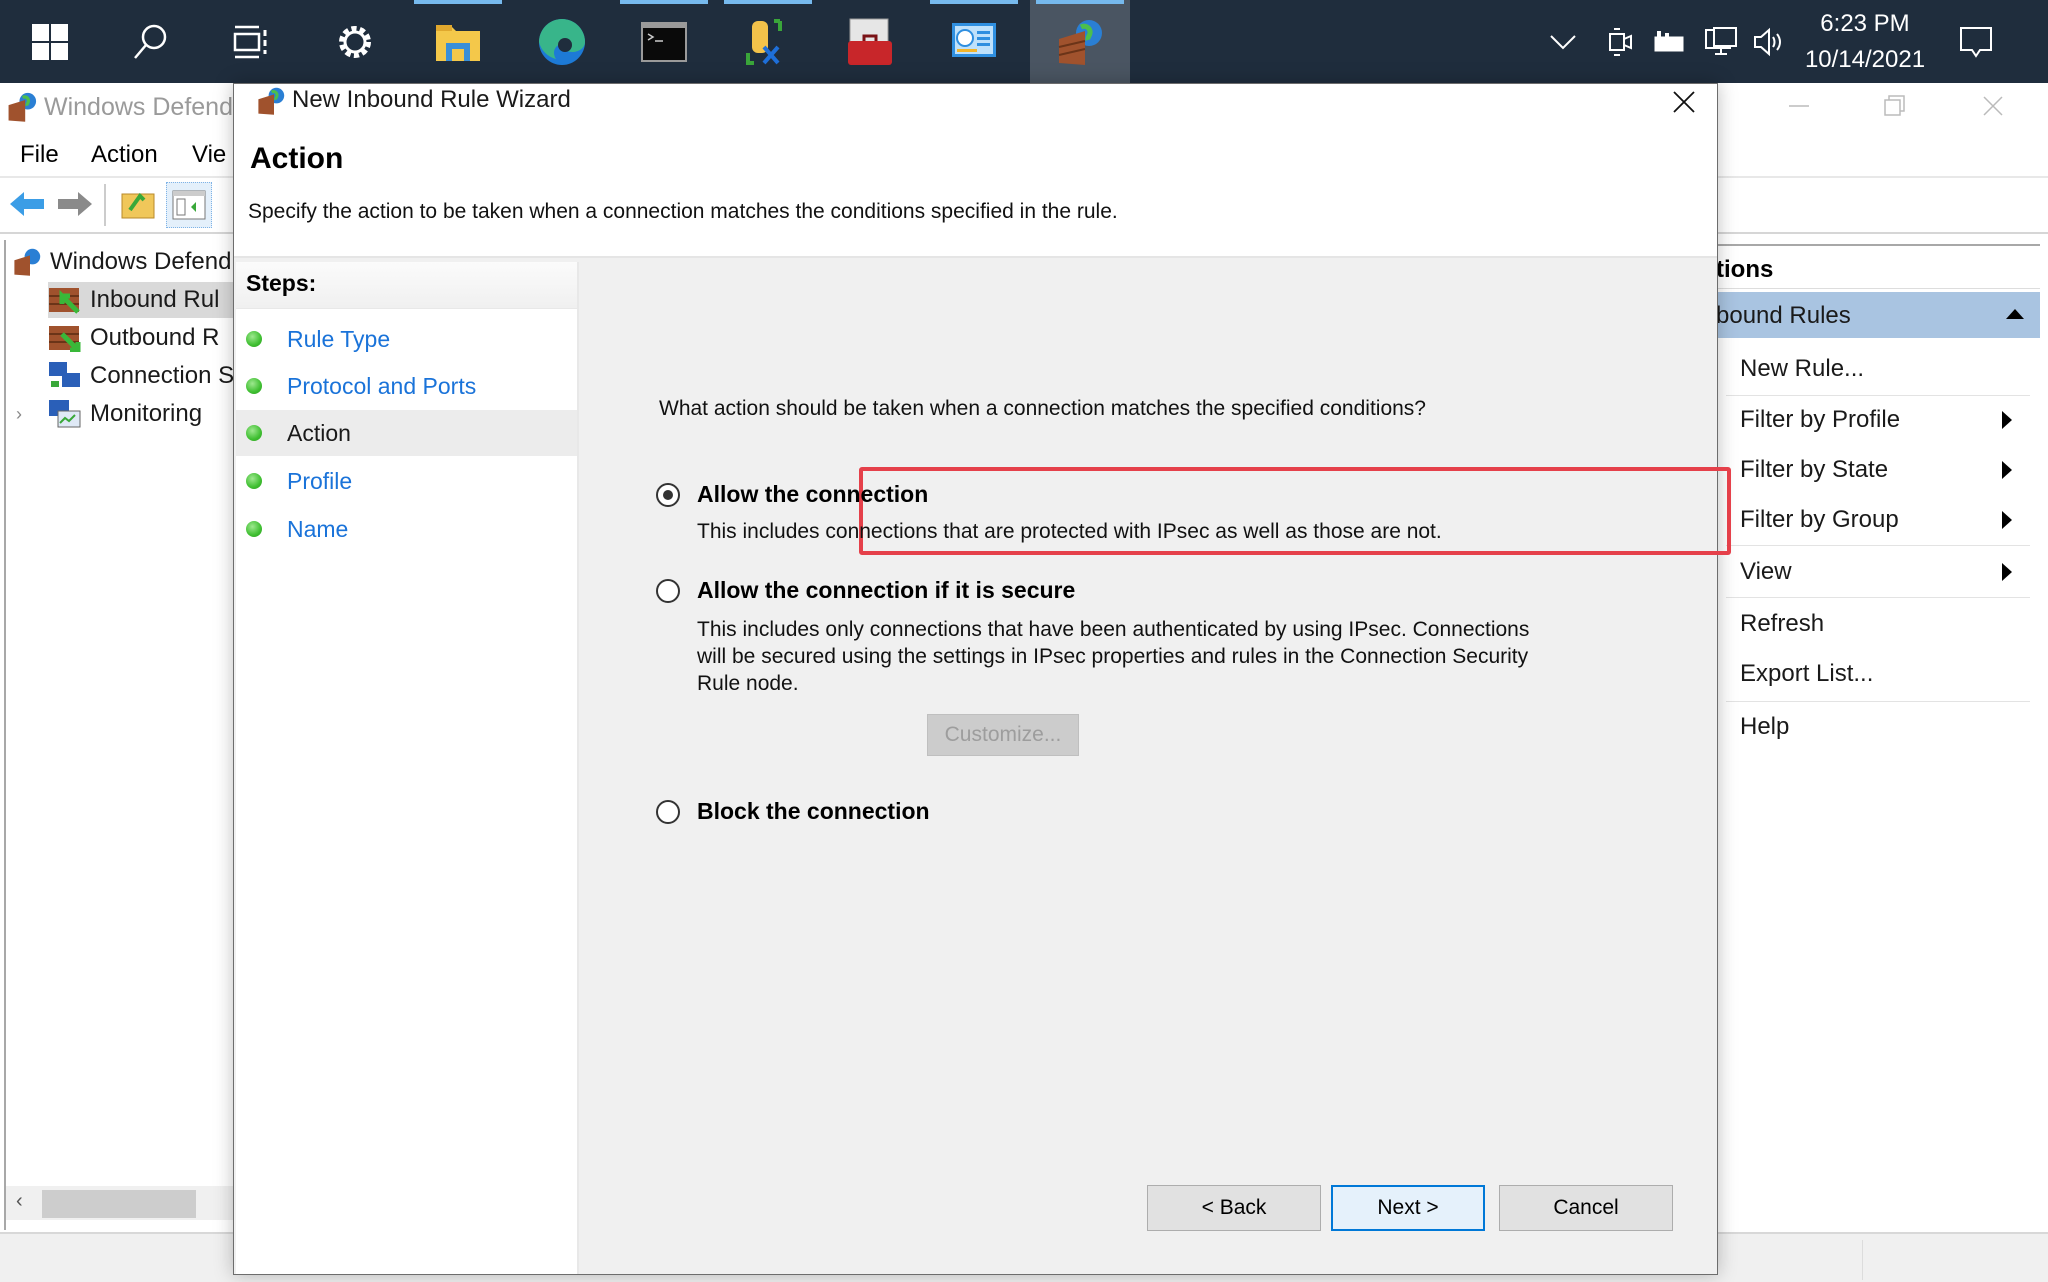 This screenshot has height=1282, width=2048. I want to click on toolbar-separator, so click(105, 205).